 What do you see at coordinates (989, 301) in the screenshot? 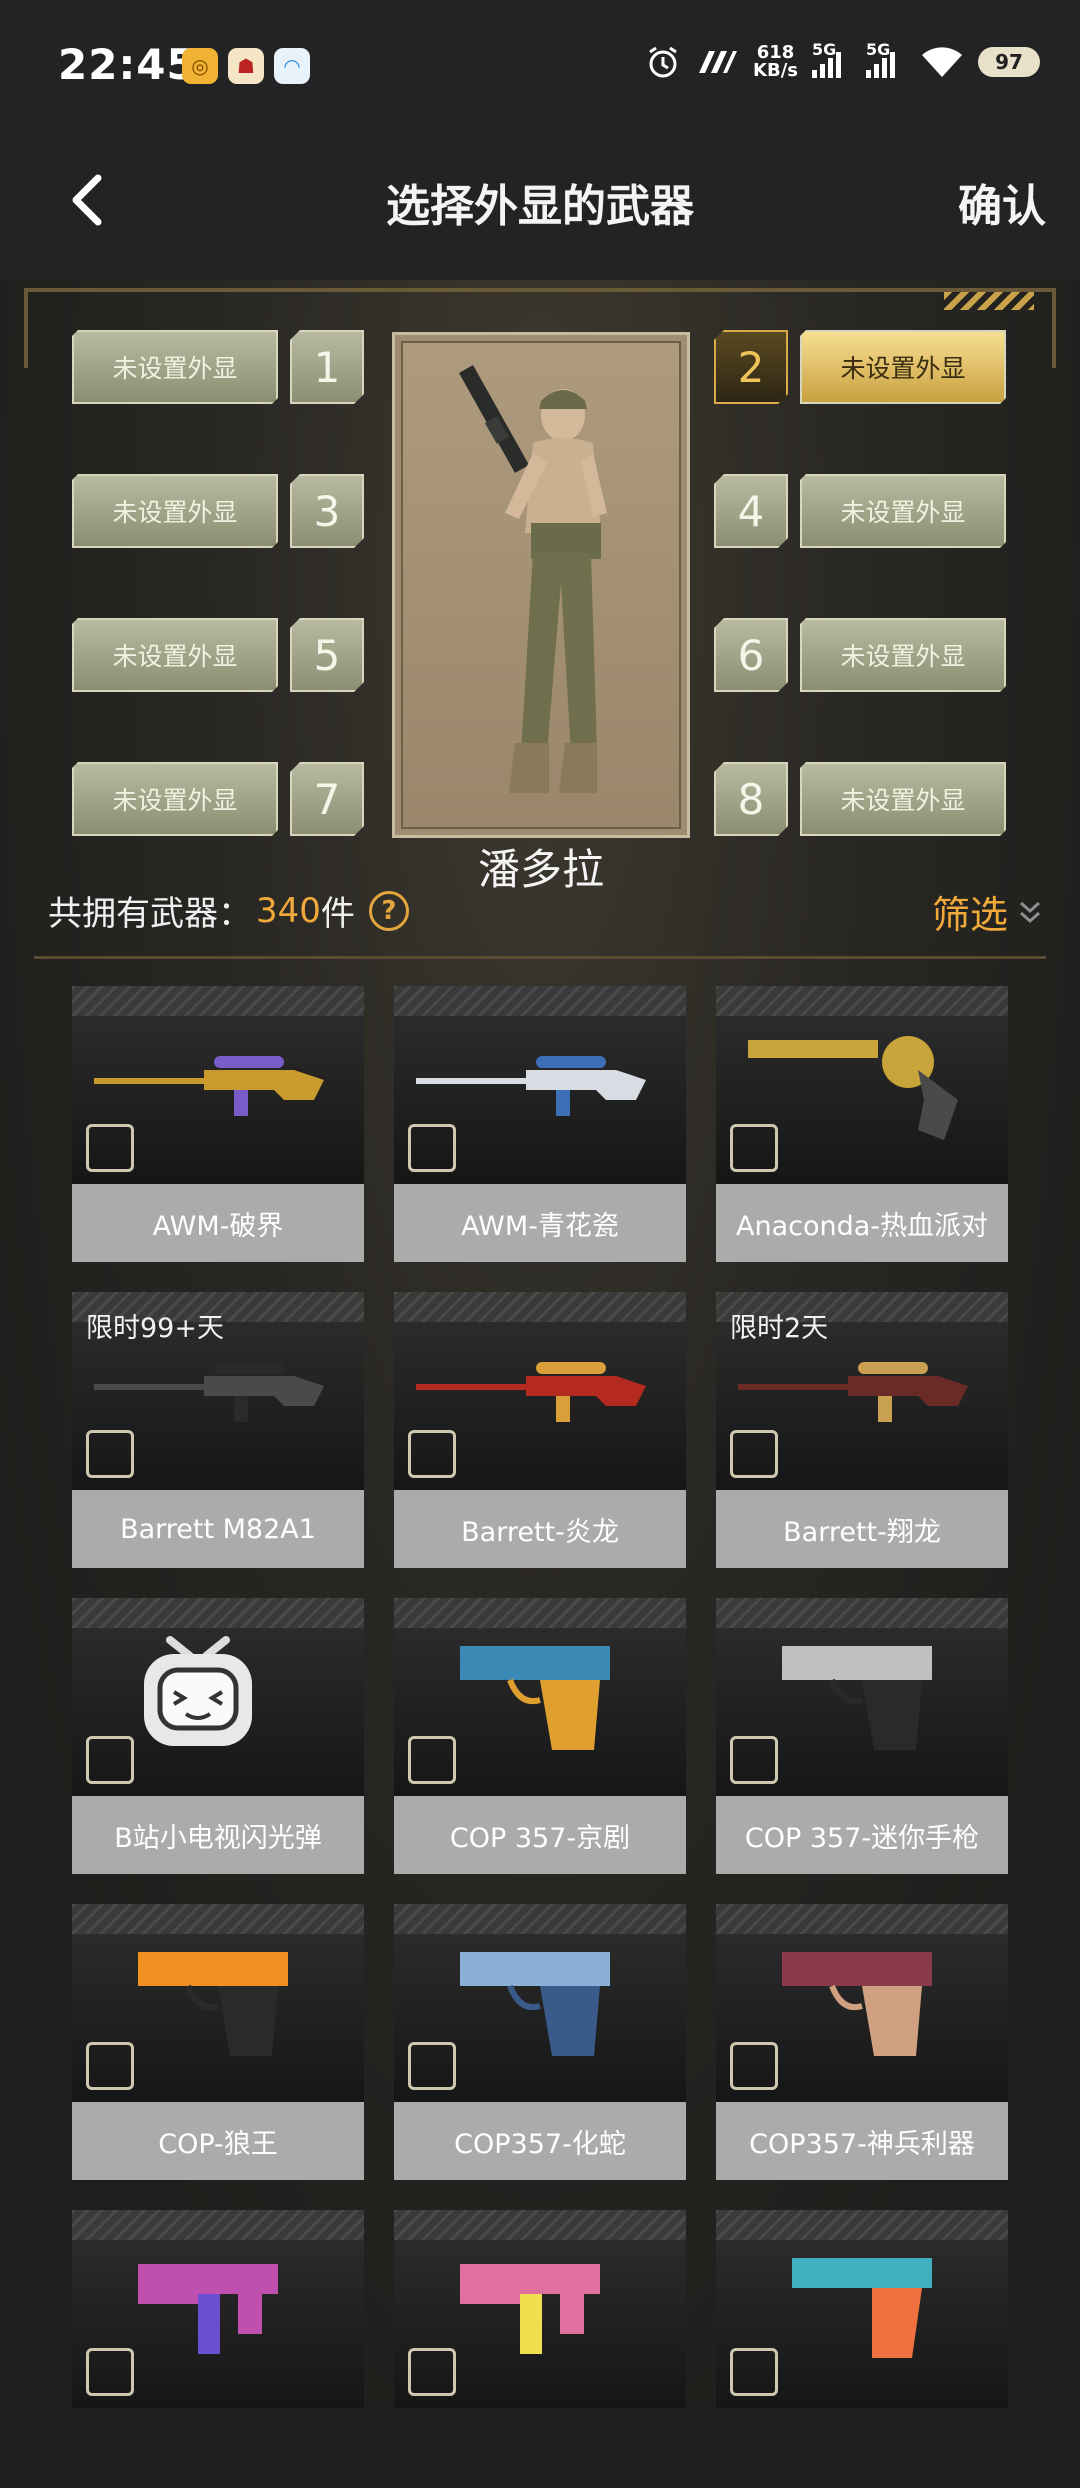
I see `frame-decoration` at bounding box center [989, 301].